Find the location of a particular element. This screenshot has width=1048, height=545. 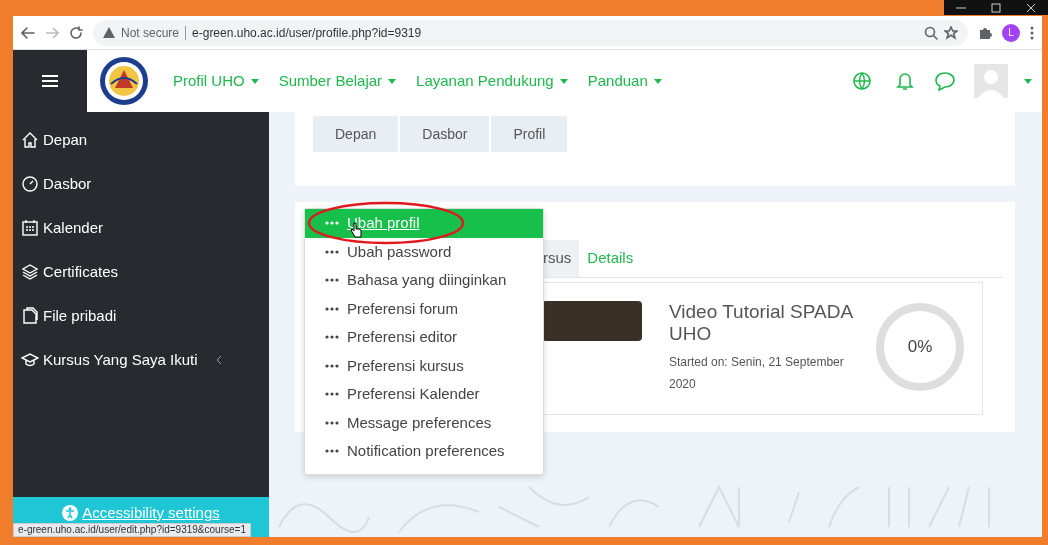

dropdown-item: Preferensi editor is located at coordinates (424, 337).